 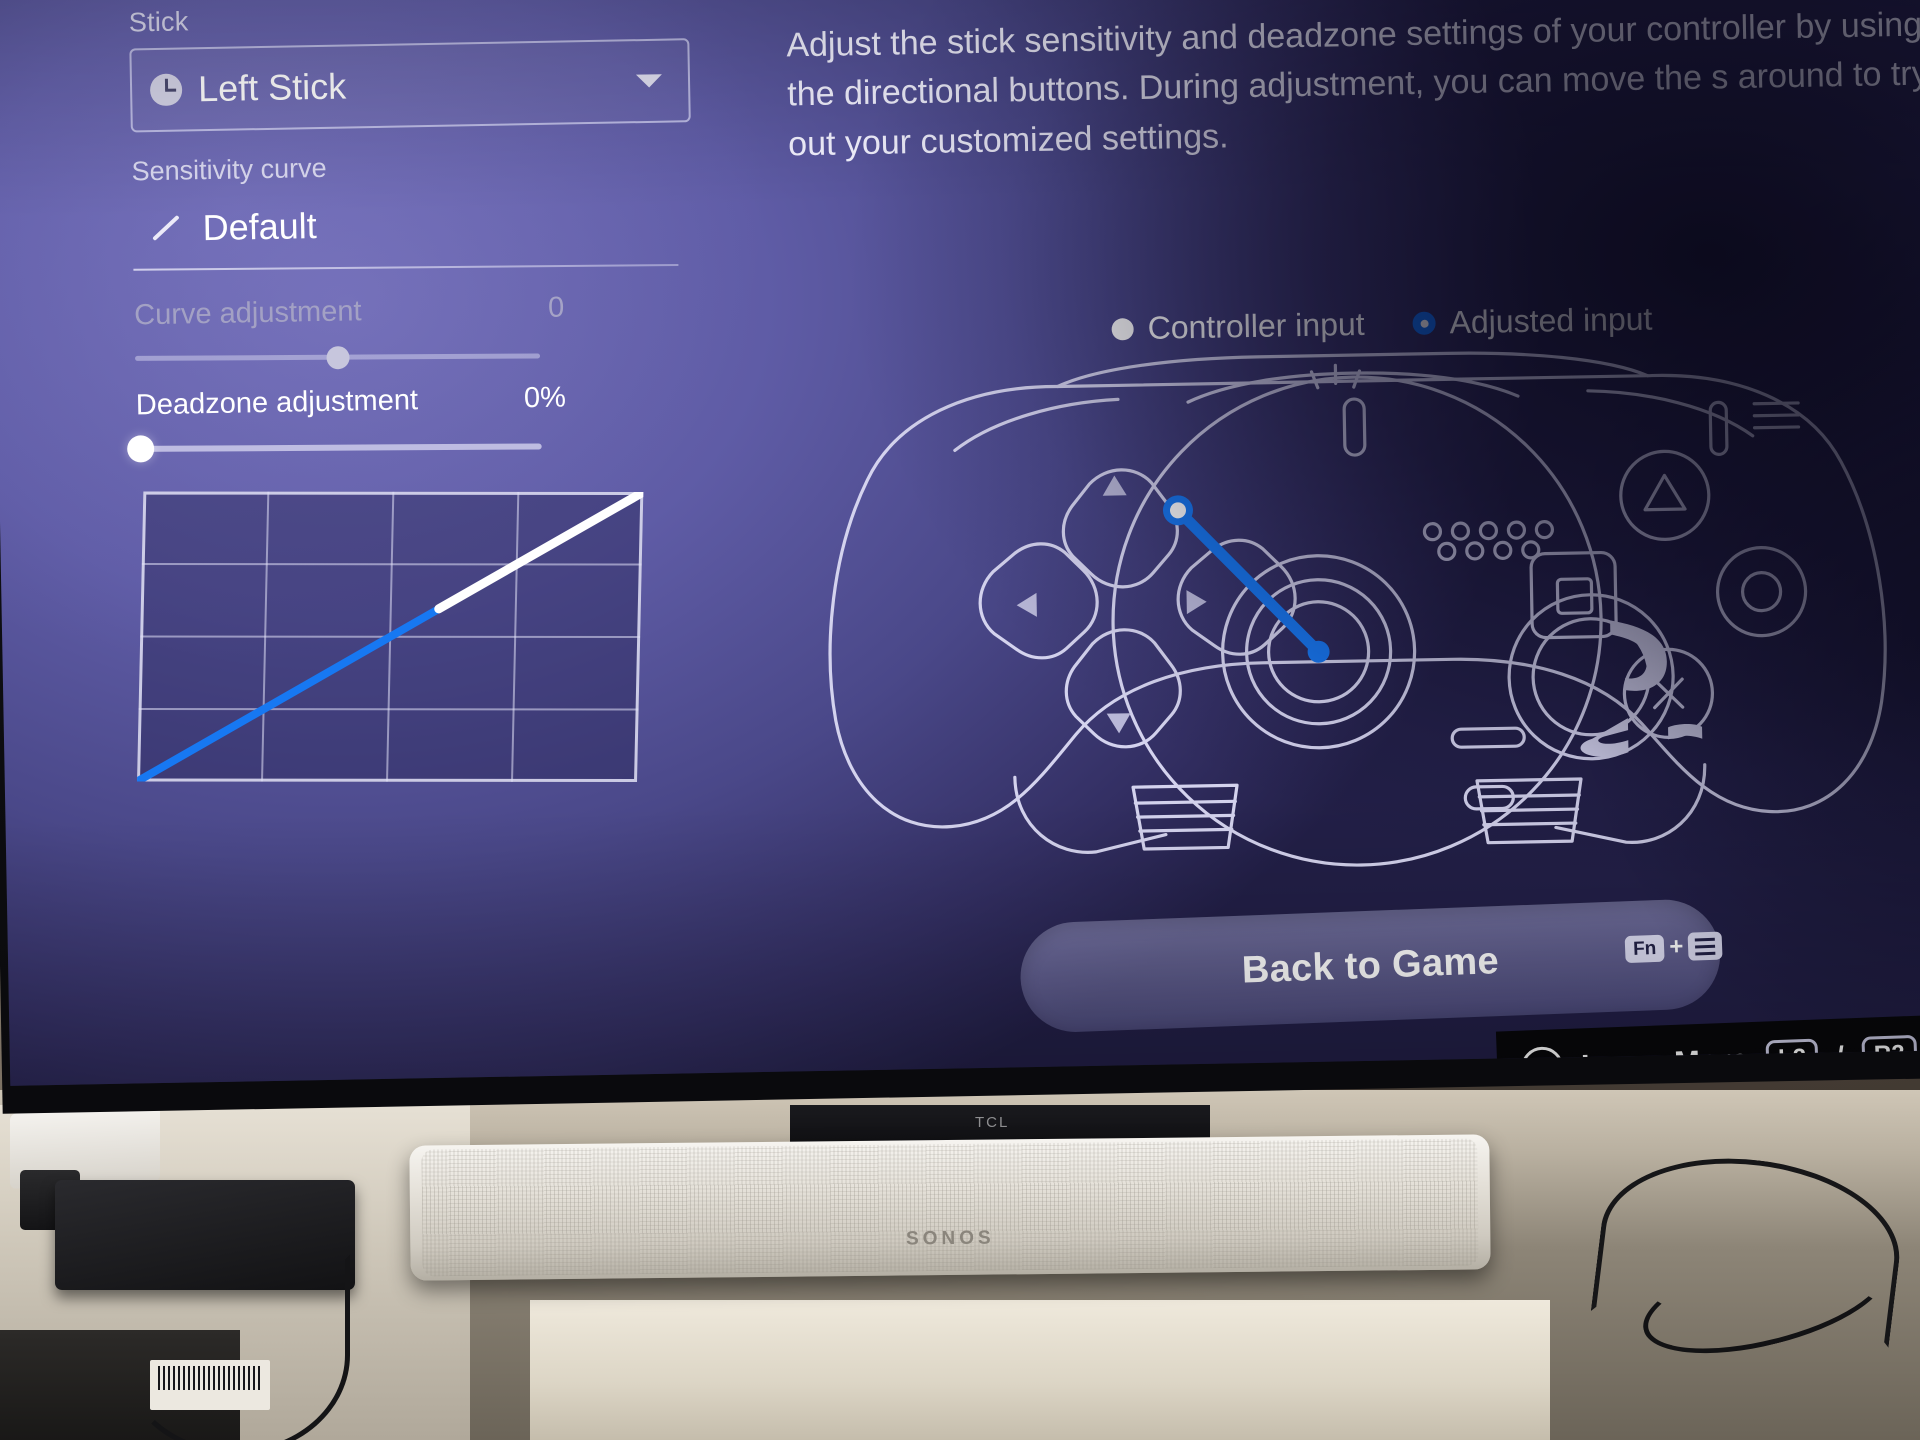 I want to click on deadzone-adjustment-header: Deadzone adjustment 0%, so click(x=351, y=402).